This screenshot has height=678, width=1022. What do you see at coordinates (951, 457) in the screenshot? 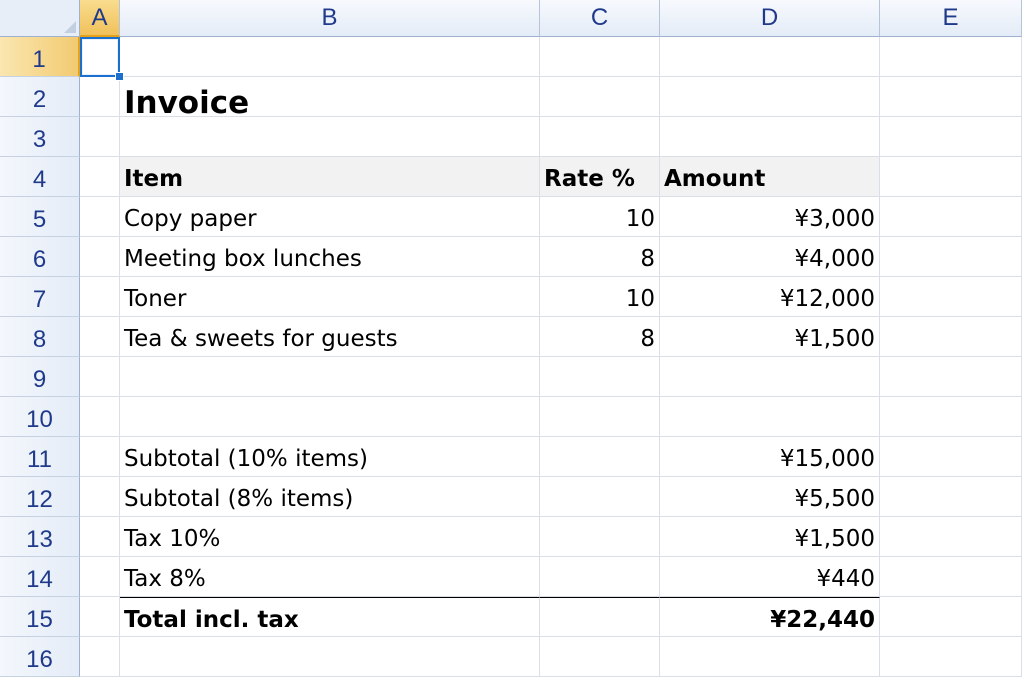
I see `cell-e11` at bounding box center [951, 457].